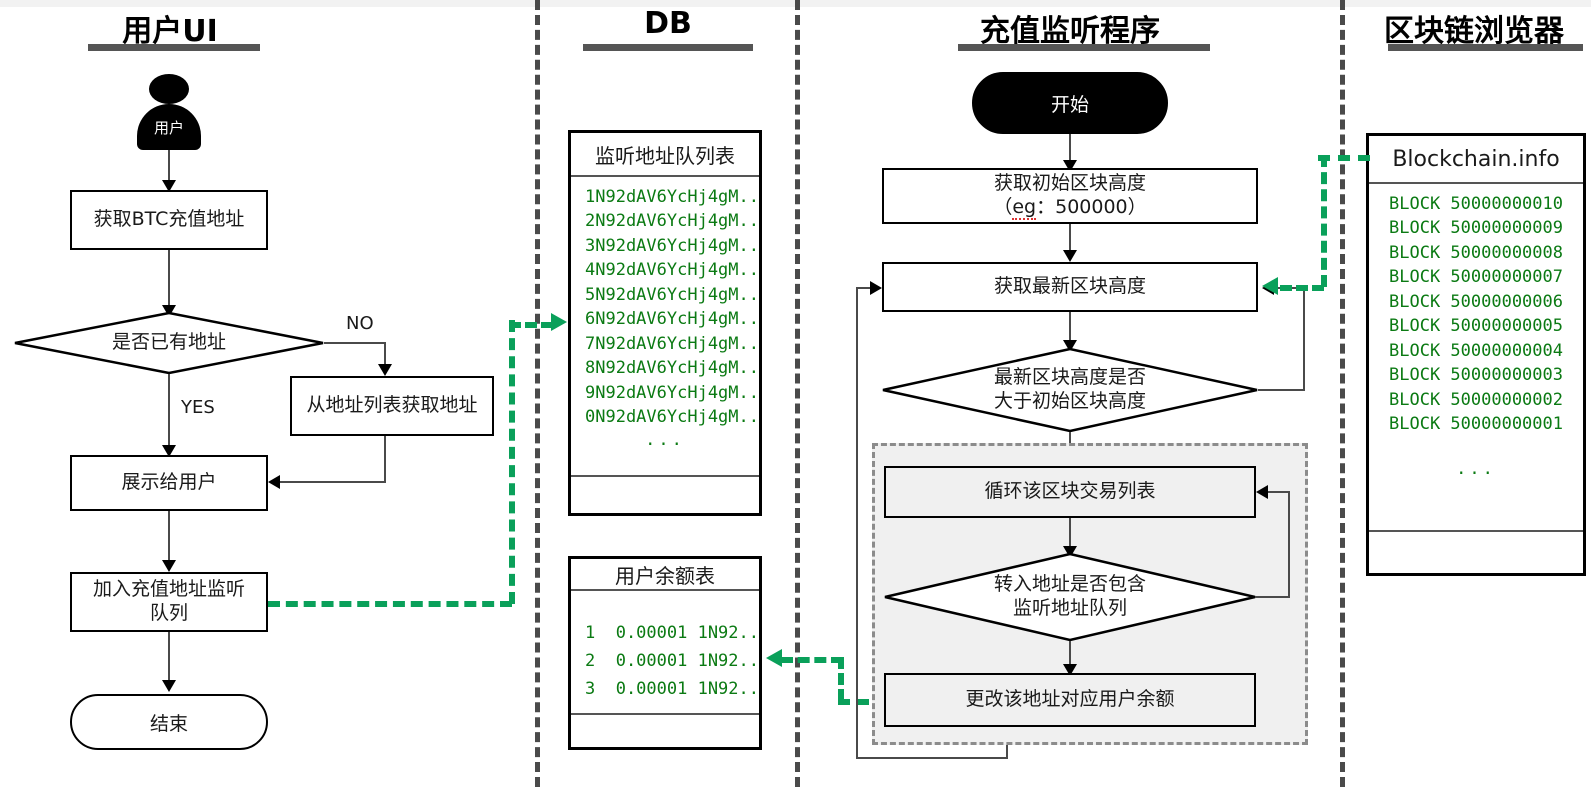 The width and height of the screenshot is (1591, 787). I want to click on table-footer-user-balance, so click(665, 732).